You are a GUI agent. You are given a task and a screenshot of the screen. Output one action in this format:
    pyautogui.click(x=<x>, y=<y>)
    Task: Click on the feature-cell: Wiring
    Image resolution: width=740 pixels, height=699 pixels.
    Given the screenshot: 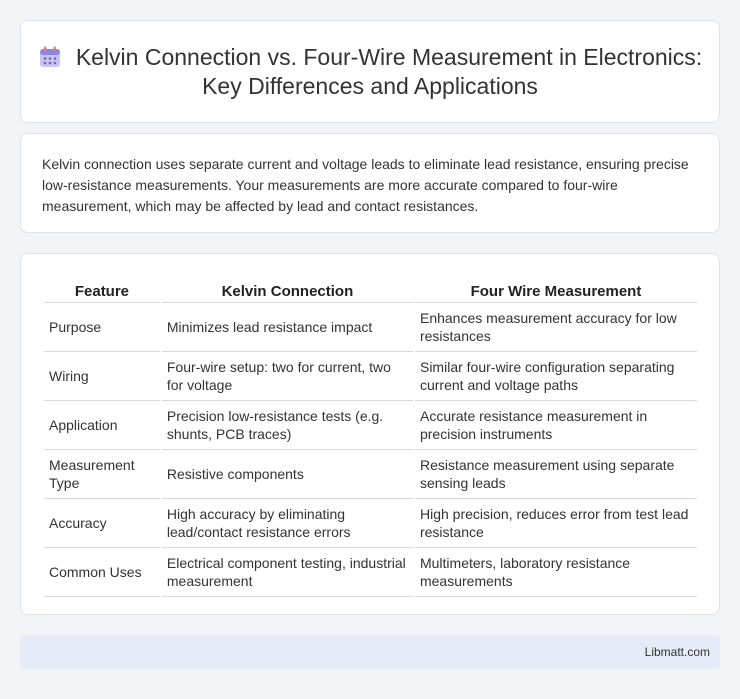 What is the action you would take?
    pyautogui.click(x=102, y=376)
    